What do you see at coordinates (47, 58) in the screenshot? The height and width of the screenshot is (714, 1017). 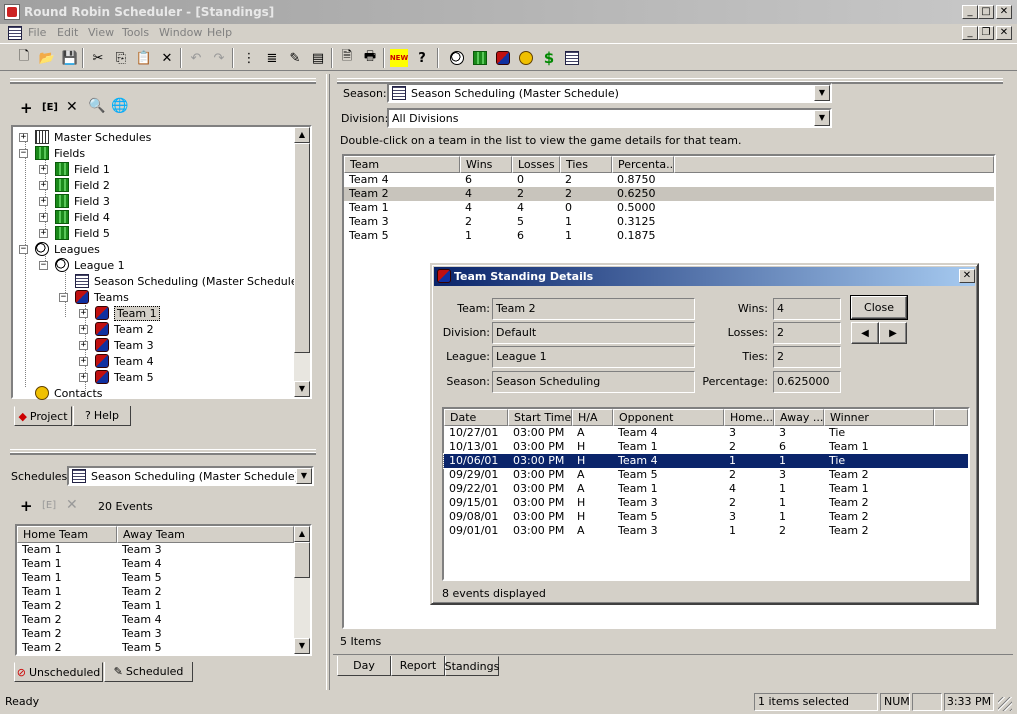 I see `open-icon: 📂` at bounding box center [47, 58].